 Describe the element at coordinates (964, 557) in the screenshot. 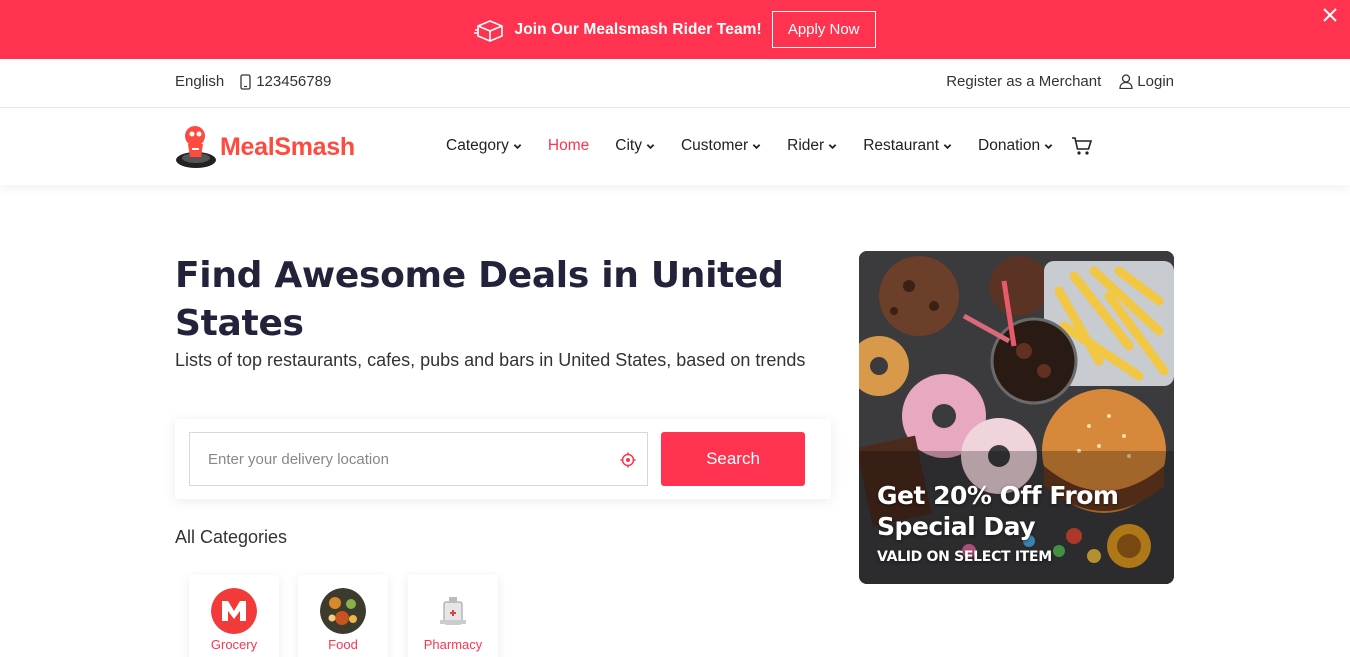

I see `offer-subtitle: VALID ON SELECT ITEM` at that location.